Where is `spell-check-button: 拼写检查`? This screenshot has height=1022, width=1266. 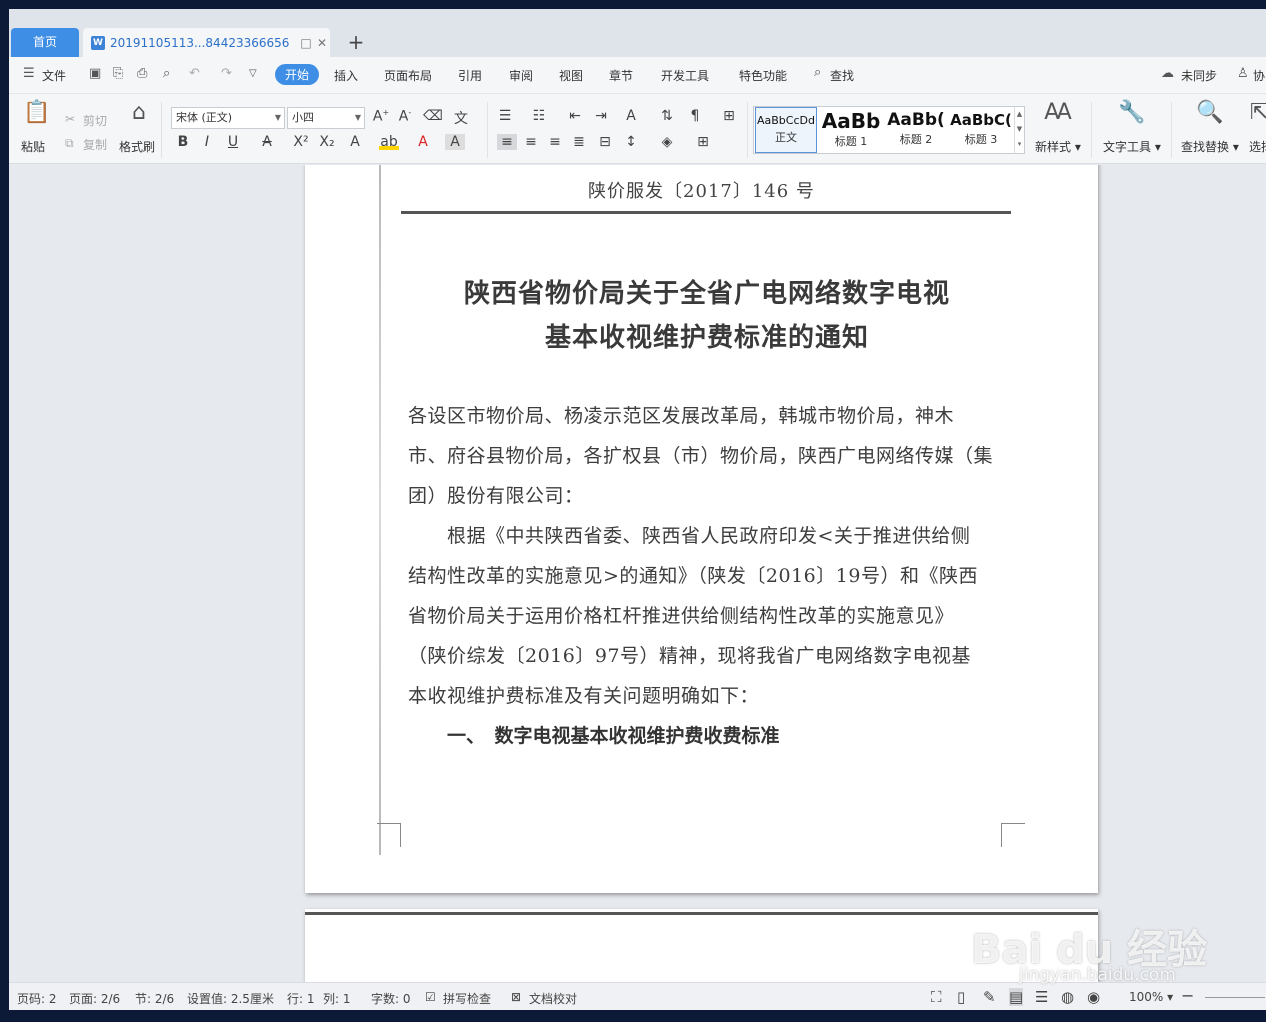
spell-check-button: 拼写检查 is located at coordinates (467, 998).